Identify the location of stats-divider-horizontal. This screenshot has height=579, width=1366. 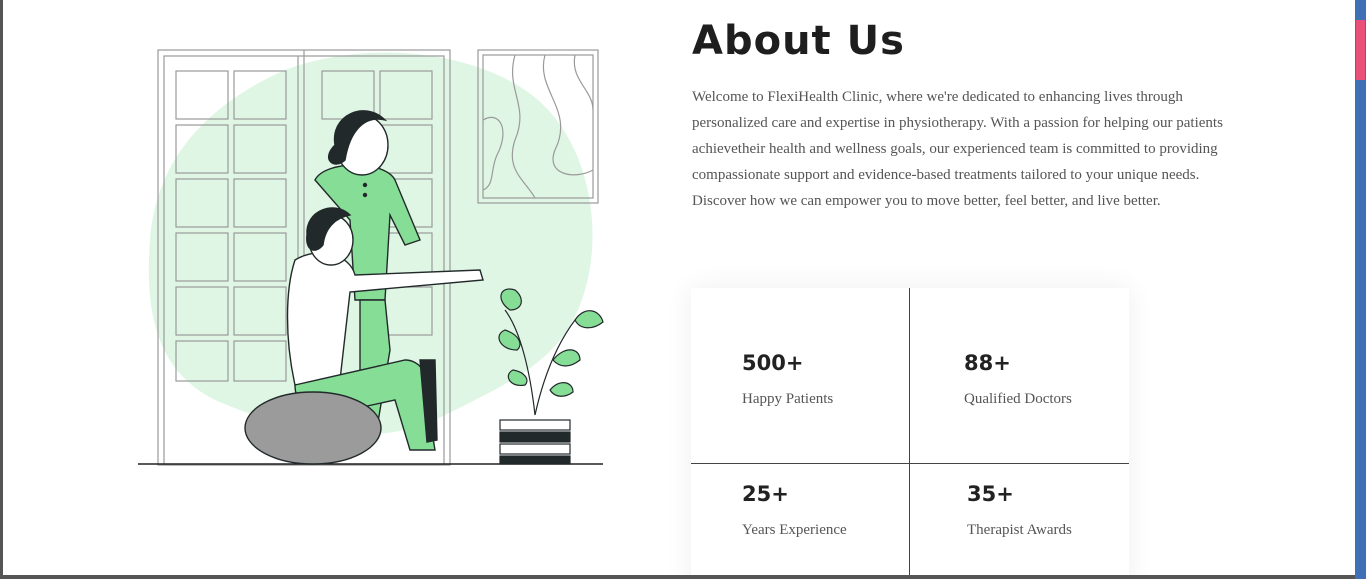
(910, 463).